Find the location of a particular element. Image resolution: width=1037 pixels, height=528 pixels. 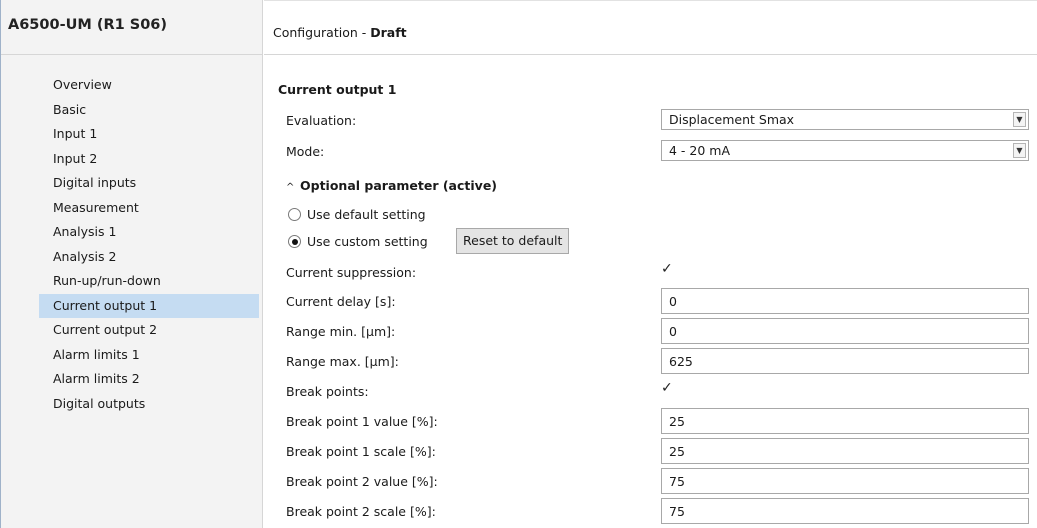

radio-custom-setting: Use custom setting is located at coordinates (358, 241).